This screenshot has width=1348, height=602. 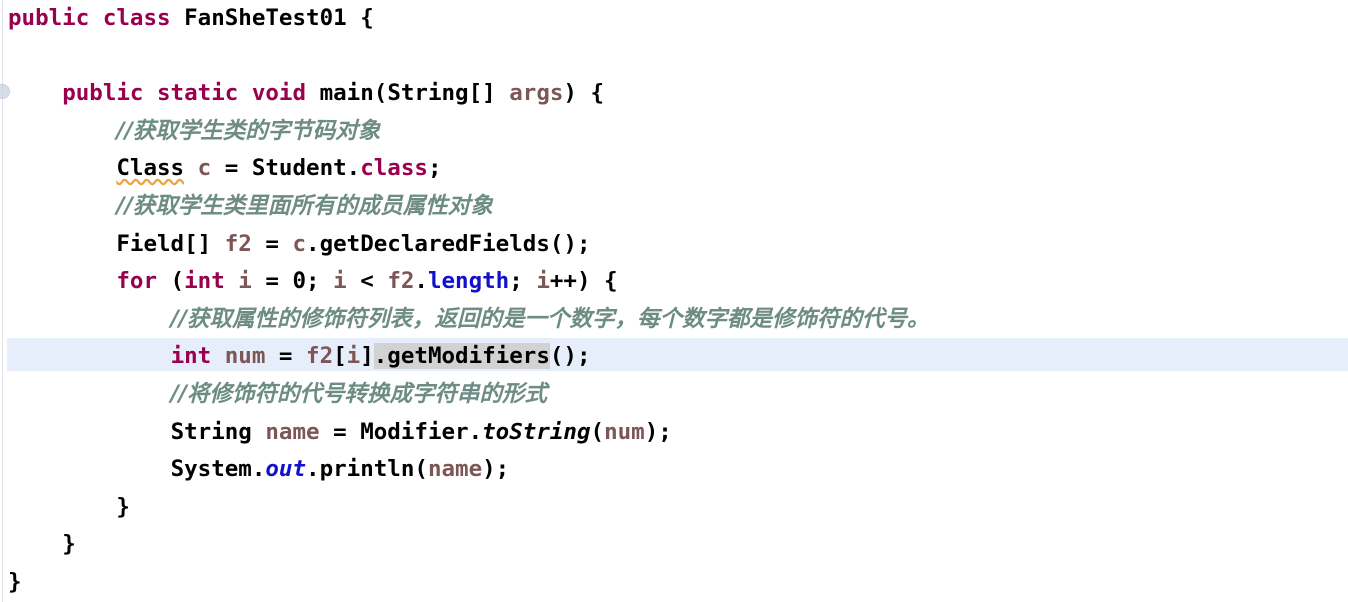 I want to click on code-token: <, so click(x=367, y=281).